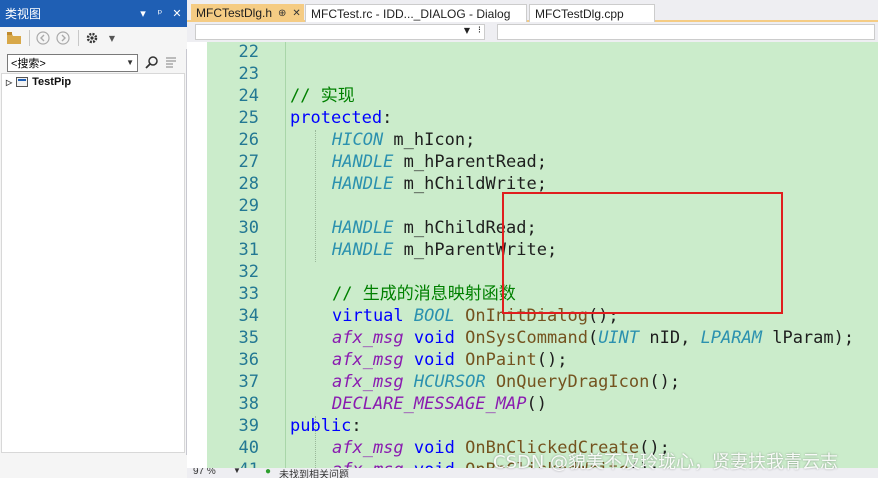 This screenshot has height=478, width=878. I want to click on toolbar-separator, so click(29, 38).